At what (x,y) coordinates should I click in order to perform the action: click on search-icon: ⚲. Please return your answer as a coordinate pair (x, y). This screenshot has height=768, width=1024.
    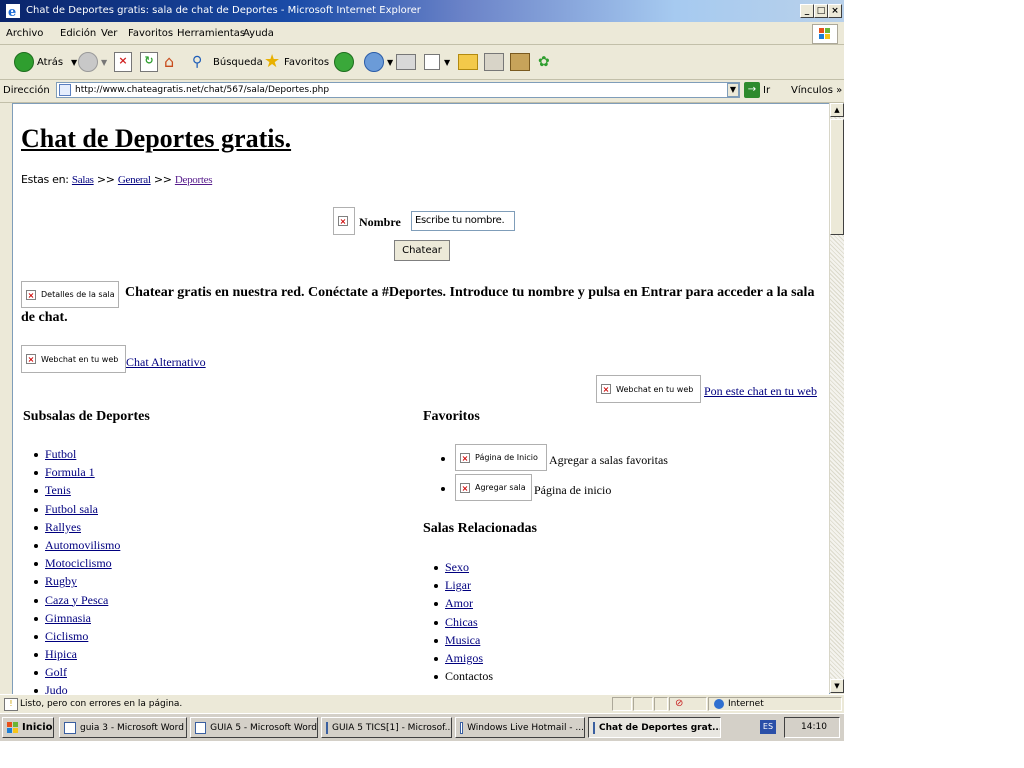
    Looking at the image, I should click on (197, 62).